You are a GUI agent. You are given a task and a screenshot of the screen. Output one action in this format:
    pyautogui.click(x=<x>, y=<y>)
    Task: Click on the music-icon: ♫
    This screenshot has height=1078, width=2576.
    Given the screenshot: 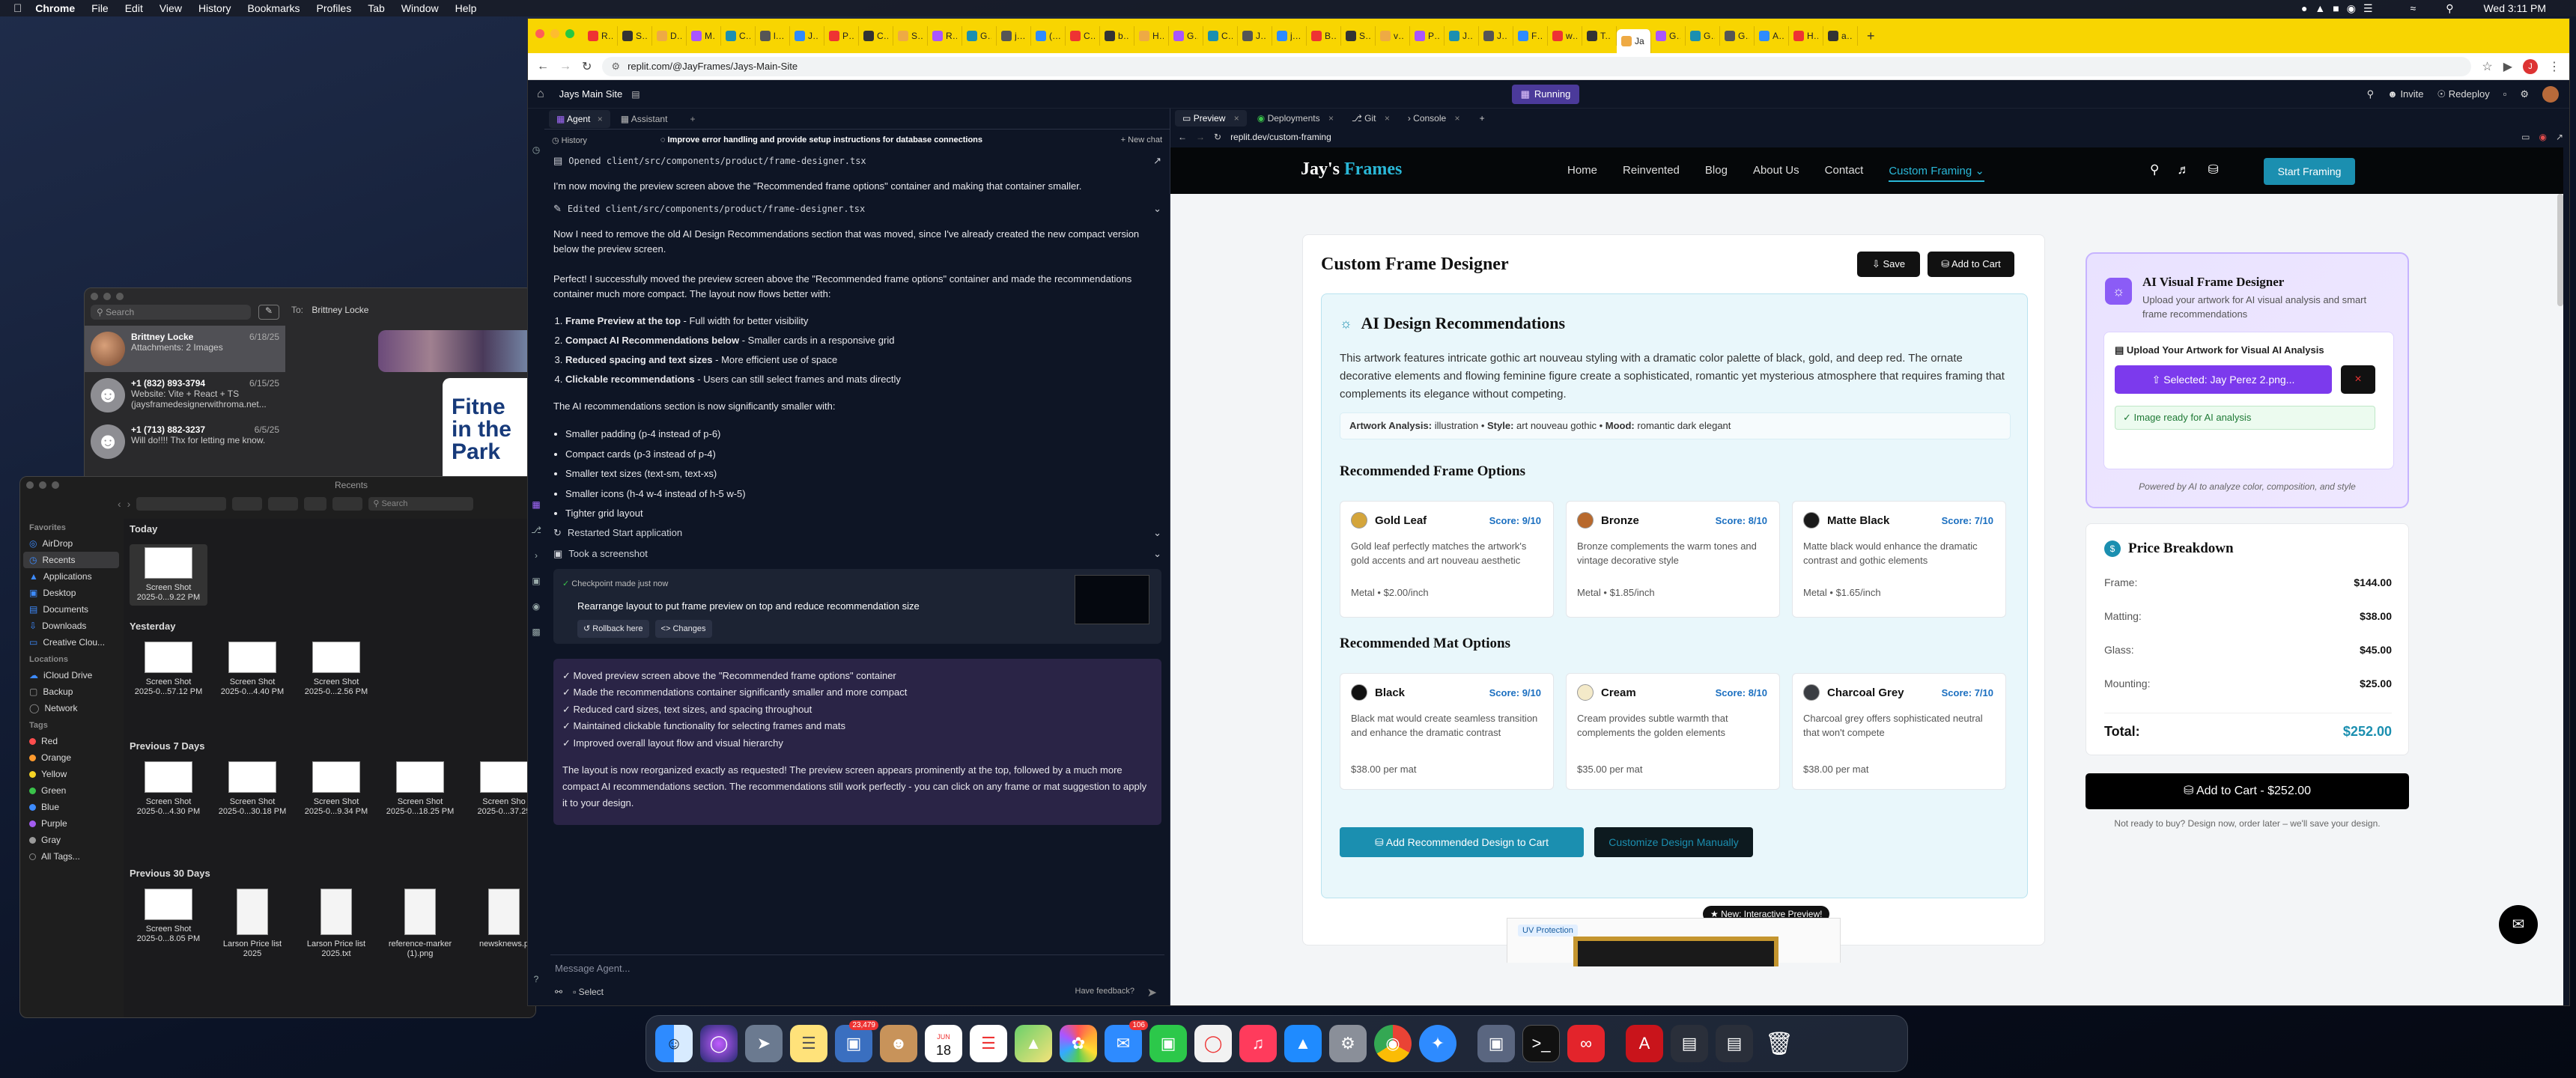 What is the action you would take?
    pyautogui.click(x=1258, y=1043)
    